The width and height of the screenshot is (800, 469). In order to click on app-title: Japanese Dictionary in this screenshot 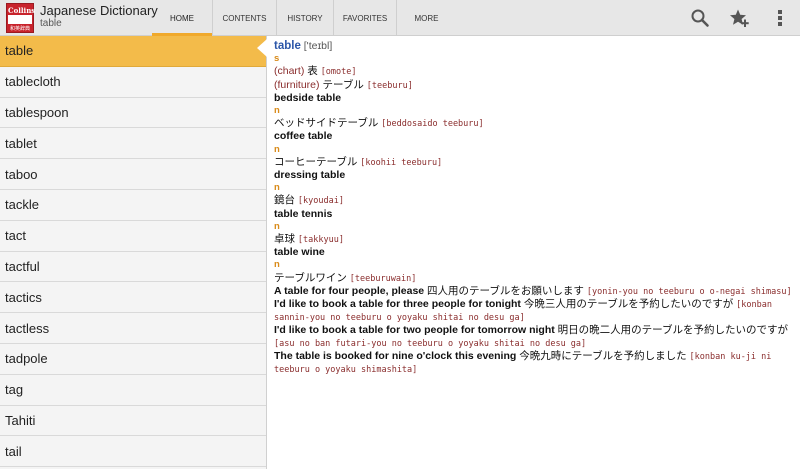, I will do `click(99, 10)`.